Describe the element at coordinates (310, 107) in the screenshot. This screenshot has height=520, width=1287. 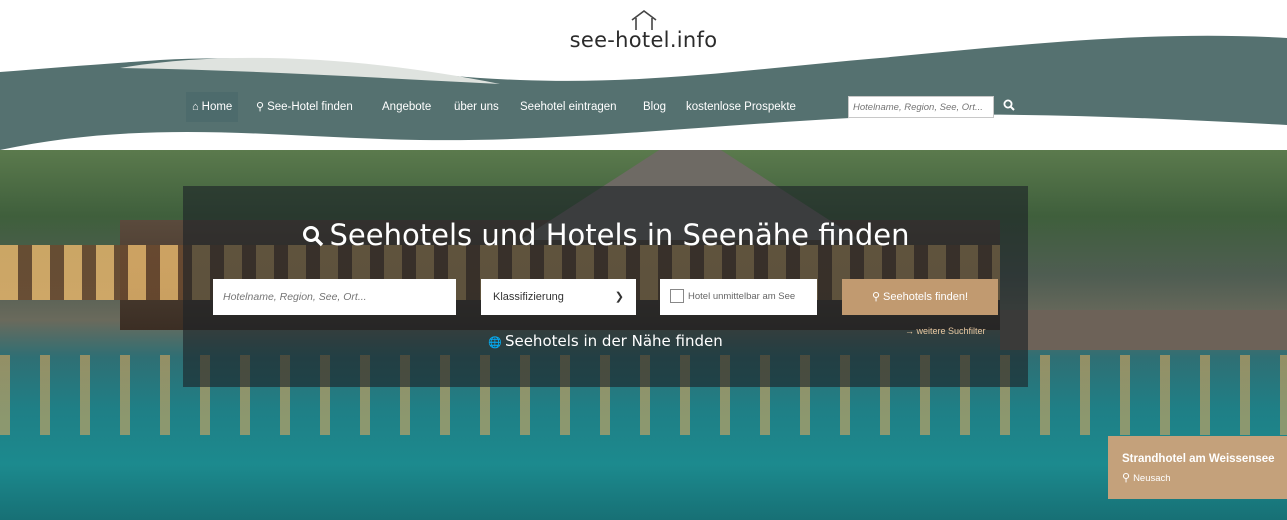
I see `nav-see-hotel-finden-label: See-Hotel finden` at that location.